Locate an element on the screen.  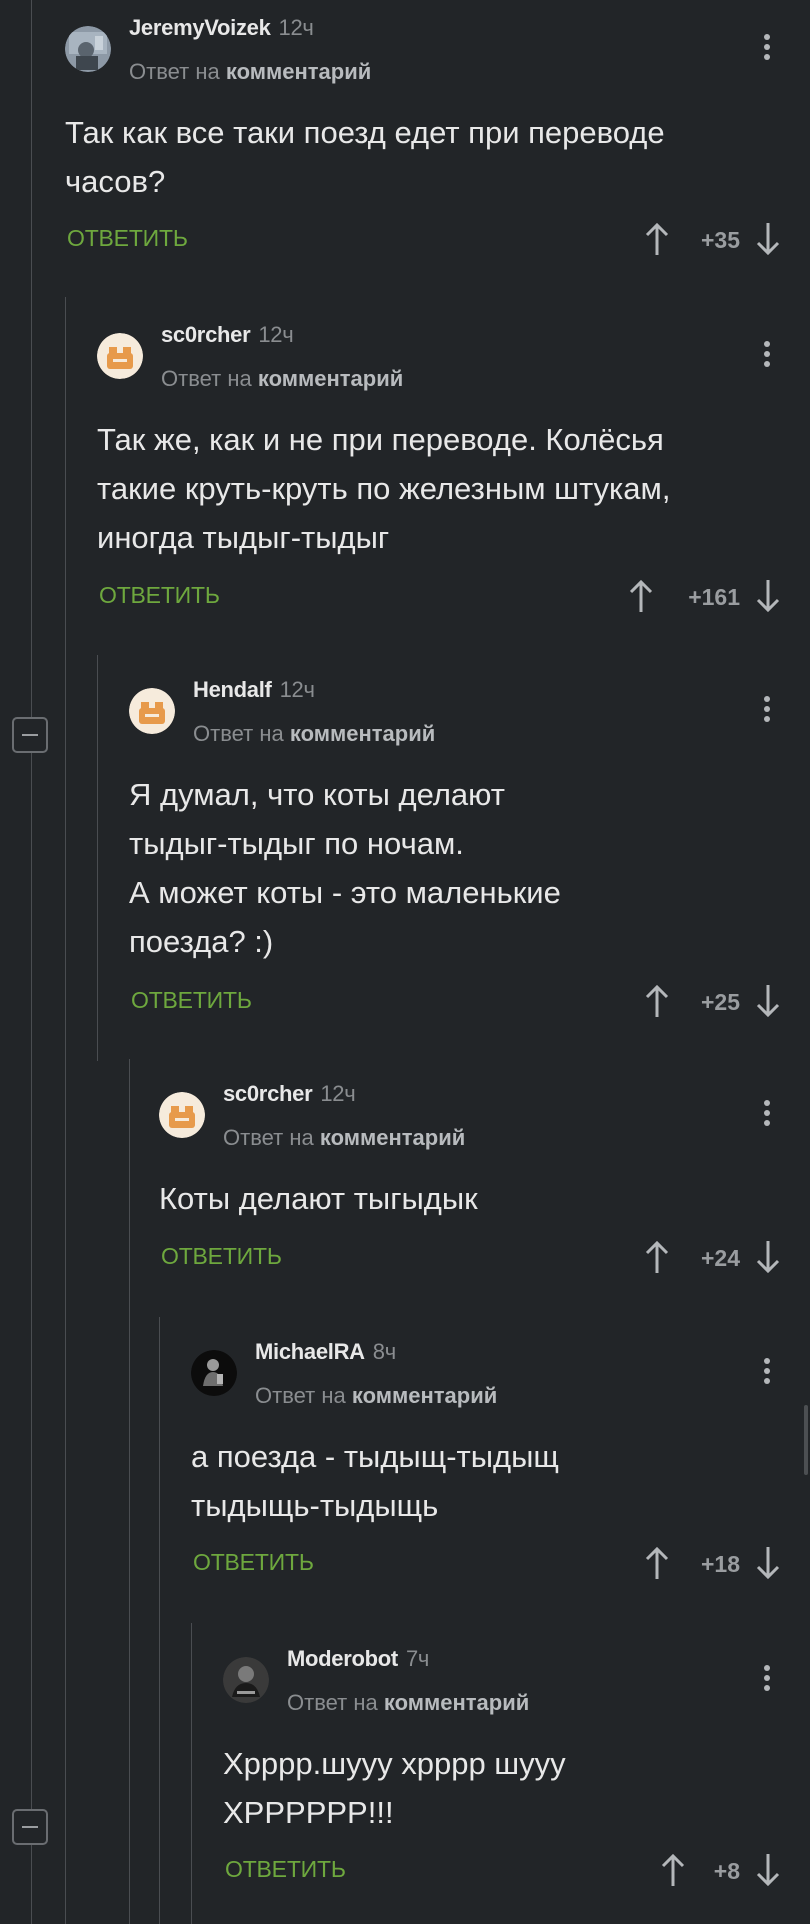
vote-controls: +25 is located at coordinates (713, 1001).